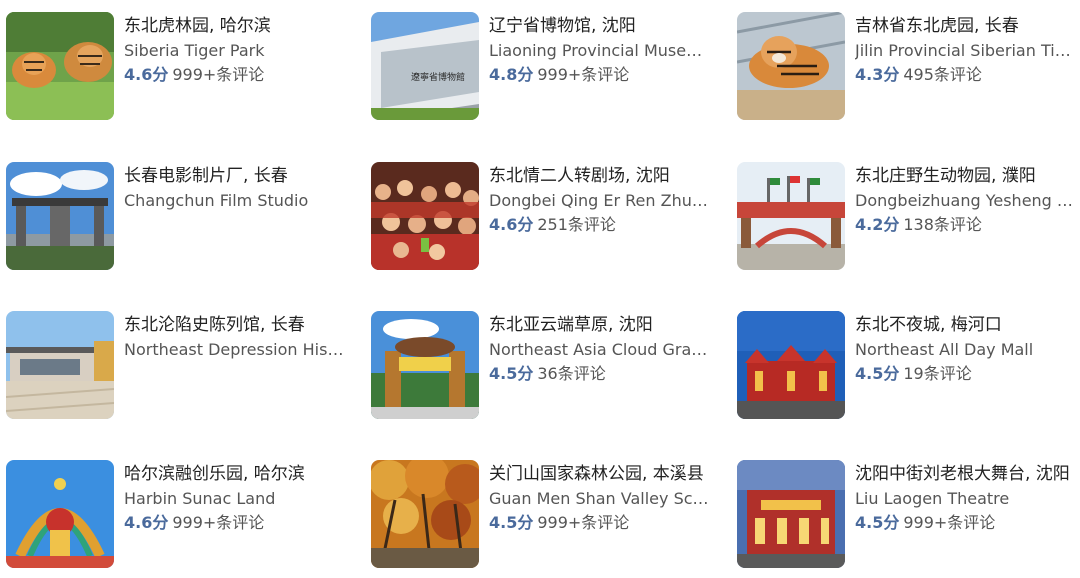  What do you see at coordinates (425, 66) in the screenshot?
I see `museum-building-photo: 遼寧省博物館` at bounding box center [425, 66].